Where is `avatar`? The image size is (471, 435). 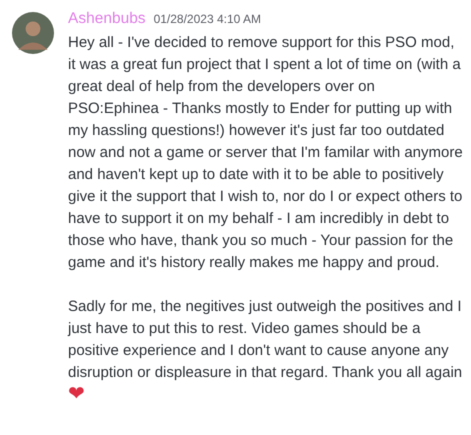
avatar is located at coordinates (33, 33).